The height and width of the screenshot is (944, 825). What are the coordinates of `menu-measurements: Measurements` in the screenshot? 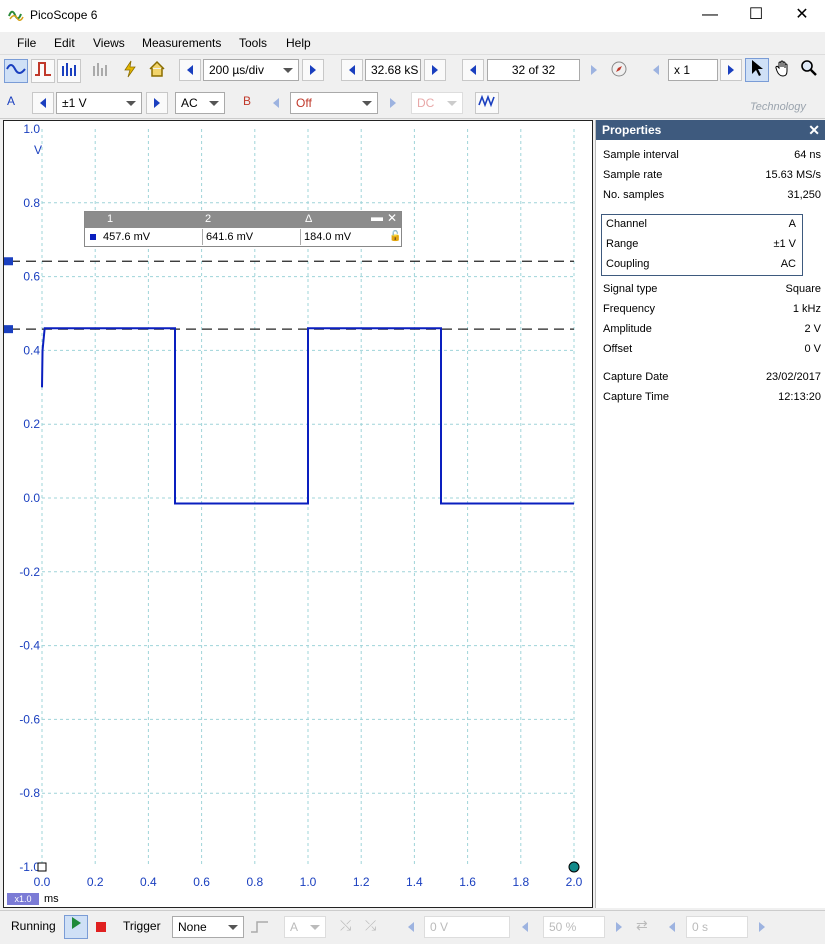 It's located at (181, 43).